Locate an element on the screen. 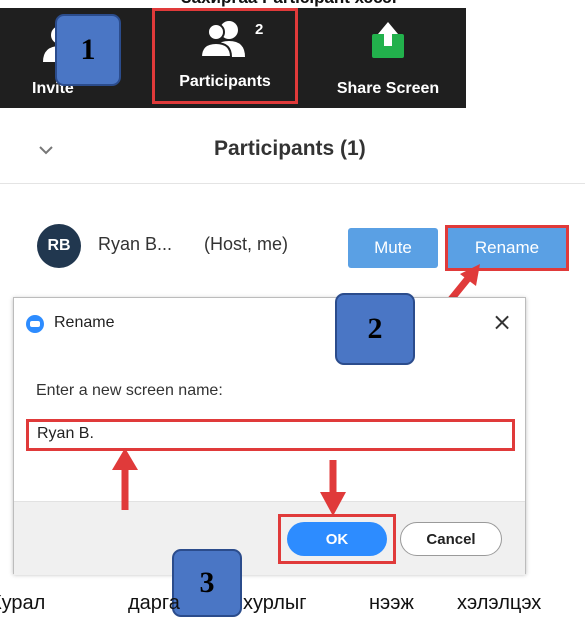 Image resolution: width=585 pixels, height=617 pixels. top-caption: Захиргаа Participant хэсэг is located at coordinates (290, 4).